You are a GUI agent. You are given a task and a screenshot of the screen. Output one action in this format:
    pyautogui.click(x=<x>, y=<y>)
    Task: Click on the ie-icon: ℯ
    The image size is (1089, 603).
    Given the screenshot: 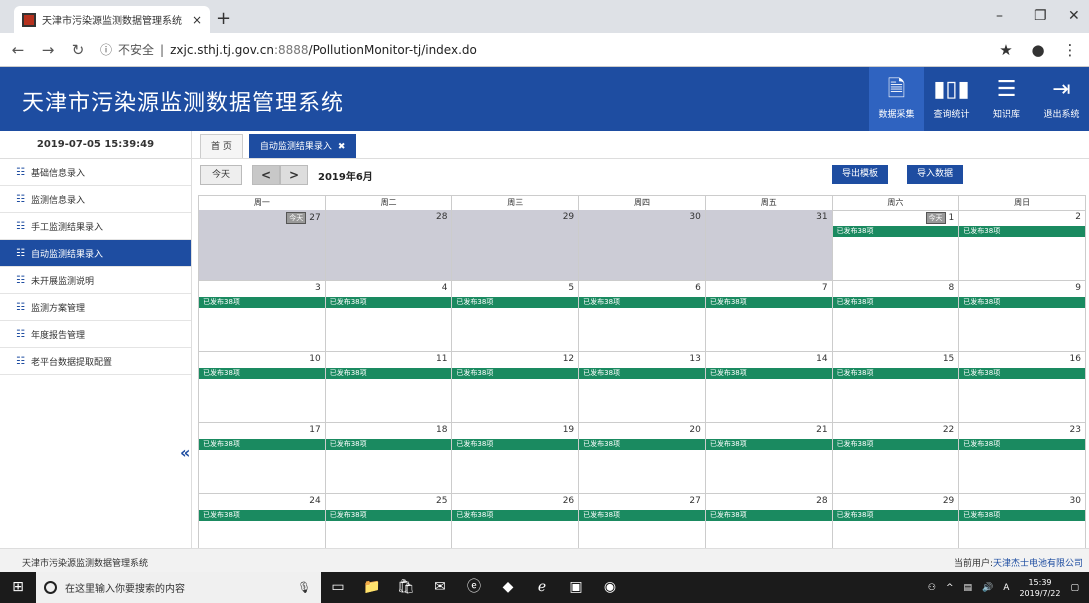 What is the action you would take?
    pyautogui.click(x=542, y=587)
    